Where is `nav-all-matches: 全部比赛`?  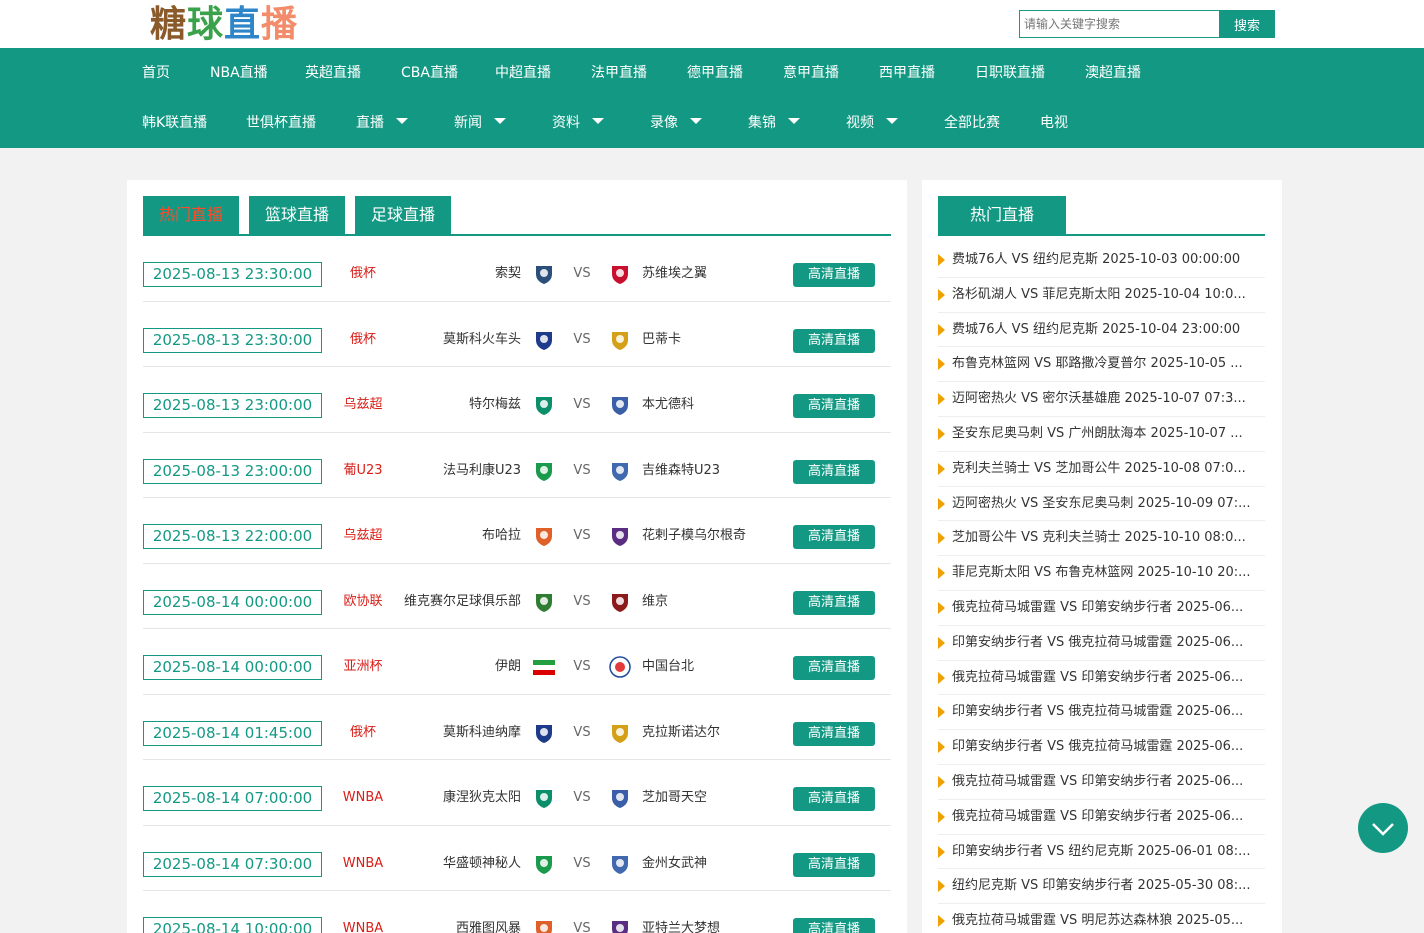 nav-all-matches: 全部比赛 is located at coordinates (972, 123).